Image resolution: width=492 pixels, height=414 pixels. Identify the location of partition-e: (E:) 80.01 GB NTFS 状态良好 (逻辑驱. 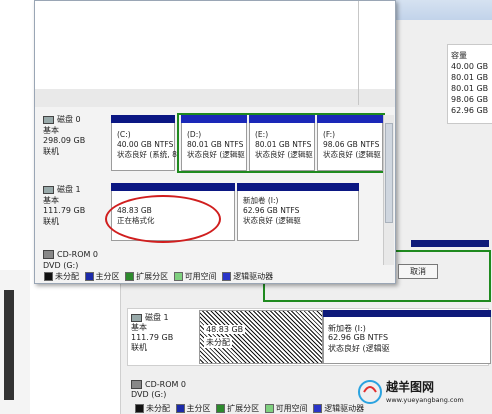
(282, 143).